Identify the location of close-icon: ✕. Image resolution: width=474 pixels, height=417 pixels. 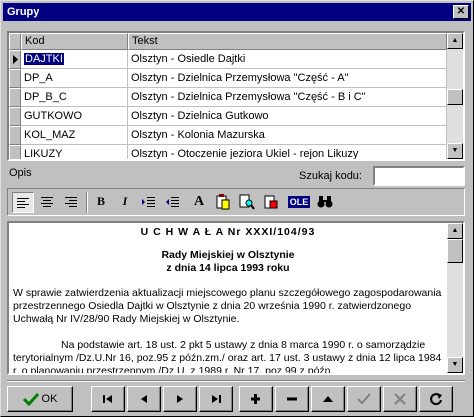
(461, 11).